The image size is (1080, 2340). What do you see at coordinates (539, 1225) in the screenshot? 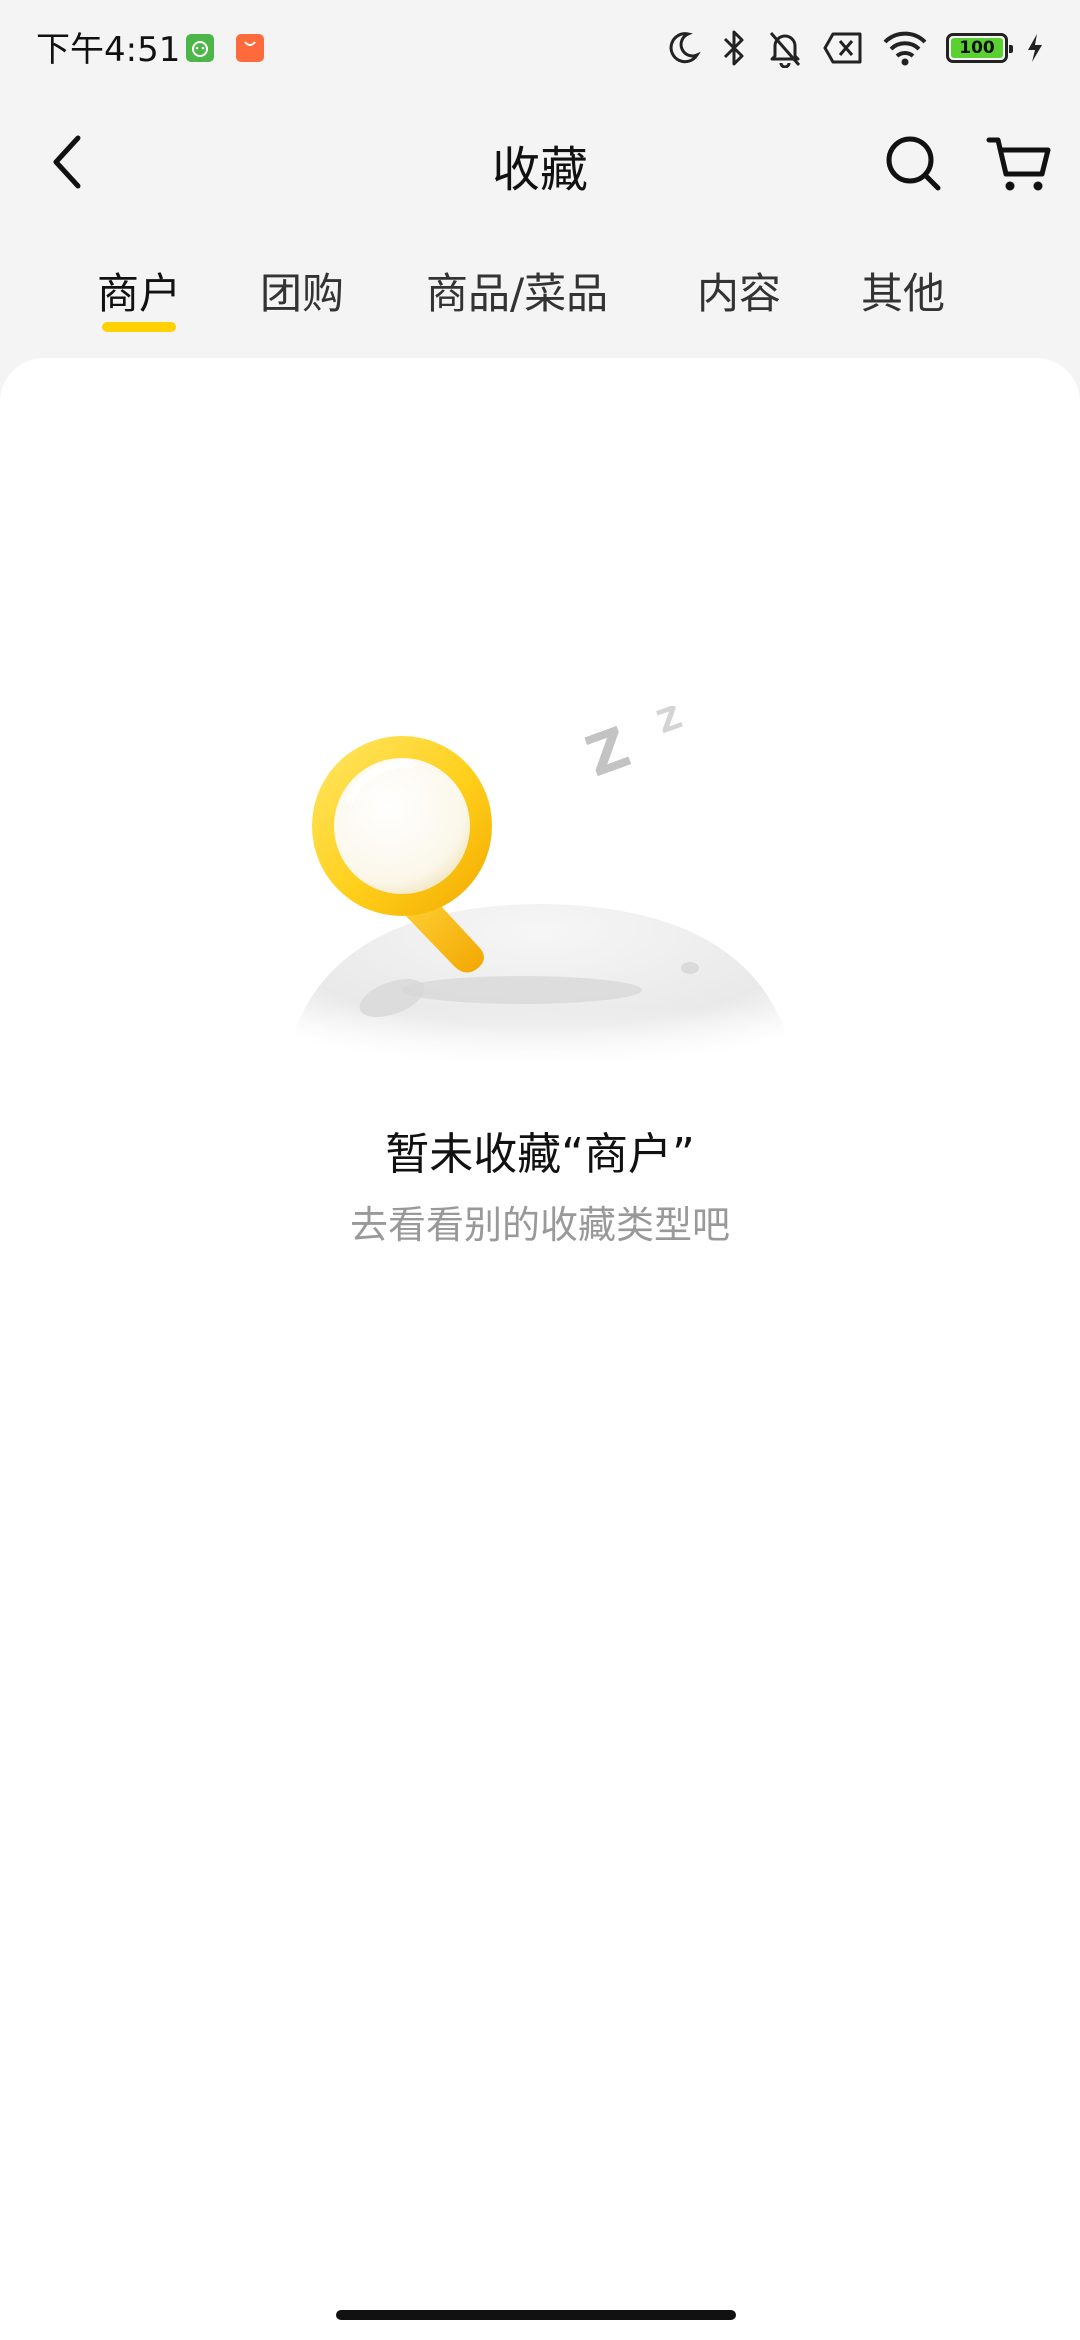
I see `empty-state-subtitle: 去看看别的收藏类型吧` at bounding box center [539, 1225].